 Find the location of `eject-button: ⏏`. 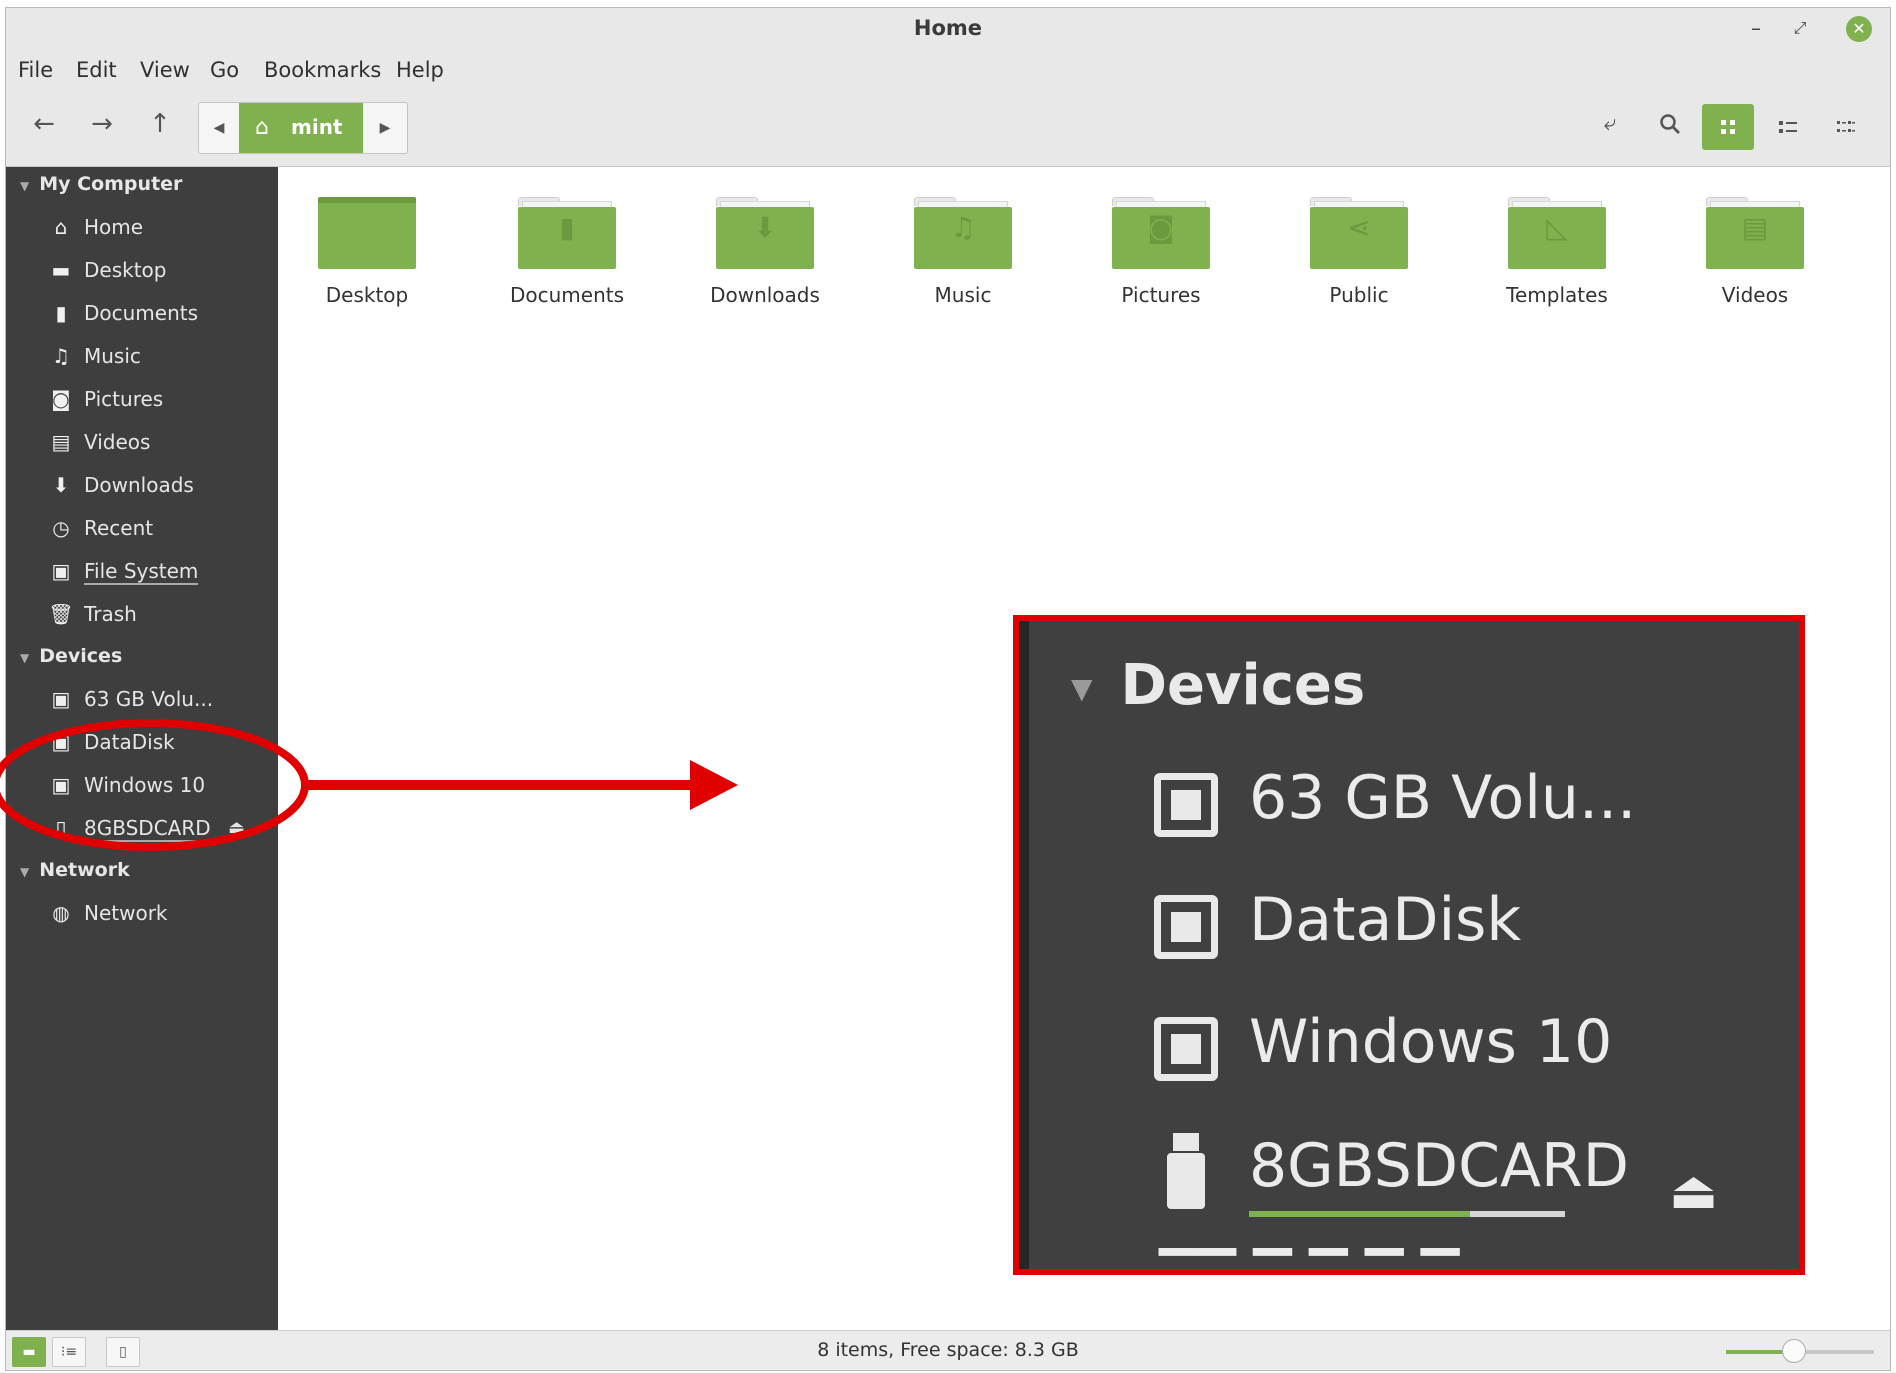

eject-button: ⏏ is located at coordinates (236, 827).